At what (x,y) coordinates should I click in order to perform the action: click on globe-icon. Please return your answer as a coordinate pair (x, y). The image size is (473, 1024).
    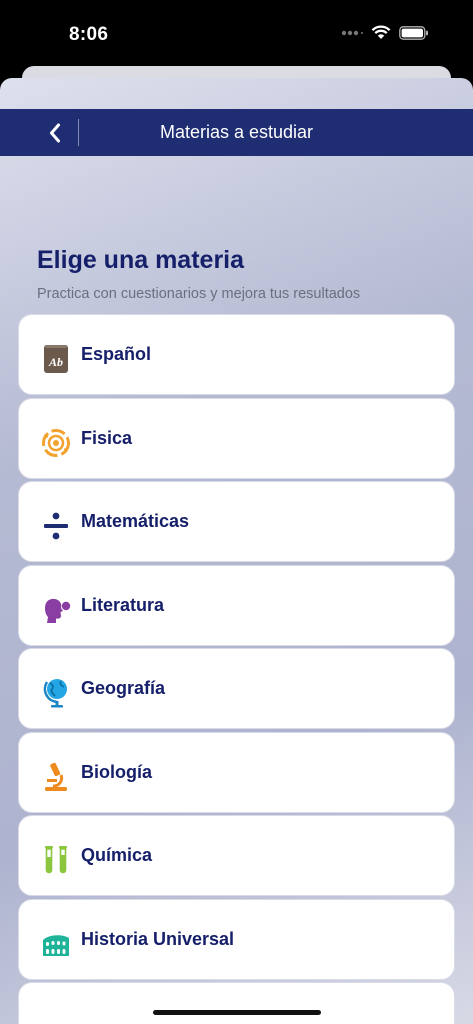
    Looking at the image, I should click on (55, 693).